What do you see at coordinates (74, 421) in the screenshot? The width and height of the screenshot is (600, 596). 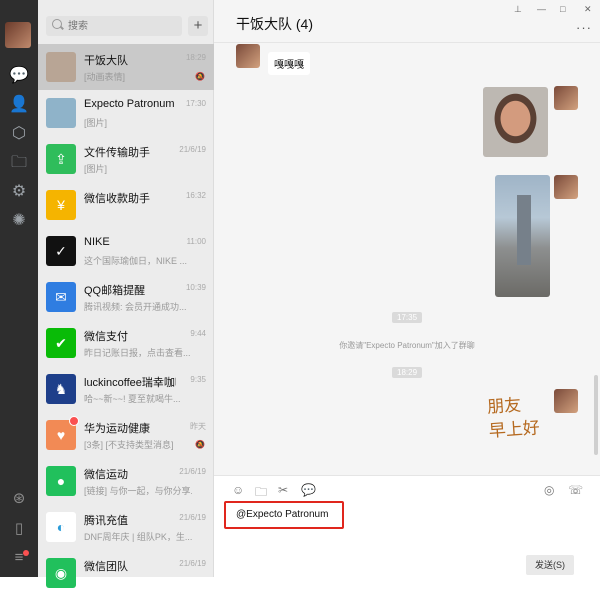 I see `unread-dot` at bounding box center [74, 421].